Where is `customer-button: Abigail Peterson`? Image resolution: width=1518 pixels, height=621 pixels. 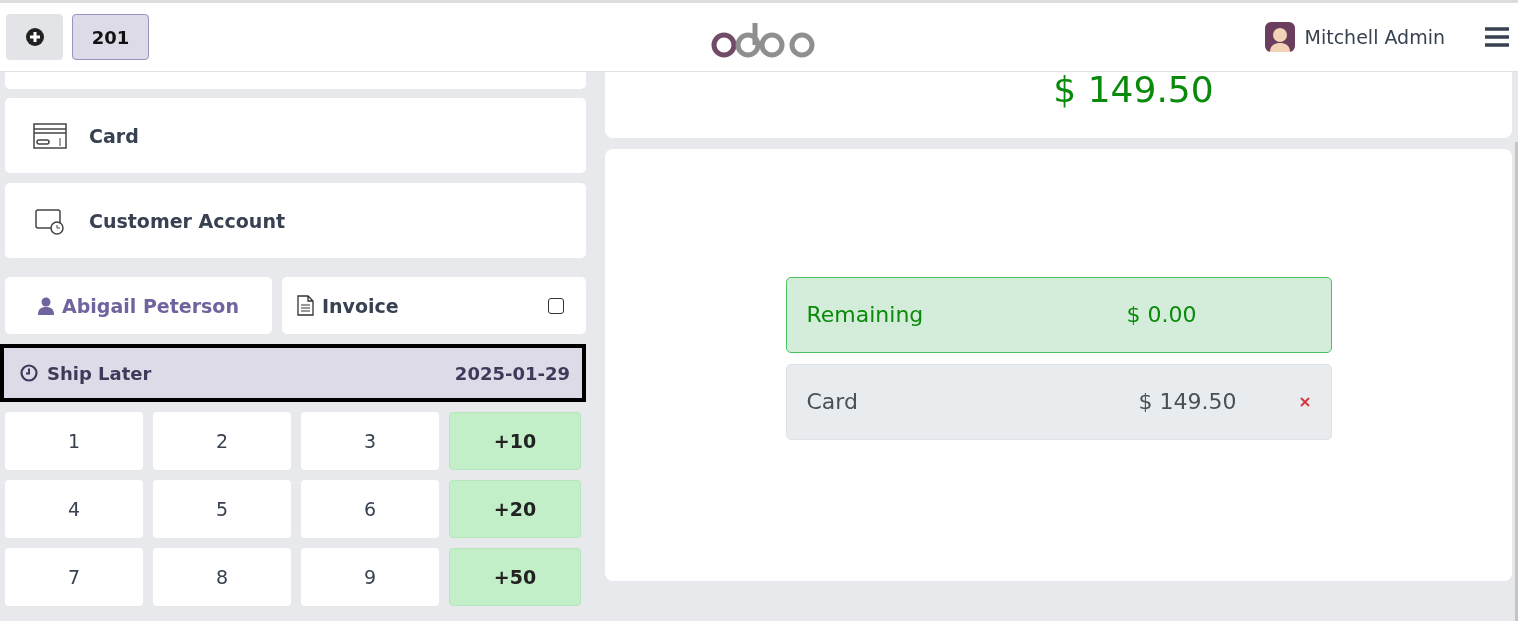 customer-button: Abigail Peterson is located at coordinates (138, 305).